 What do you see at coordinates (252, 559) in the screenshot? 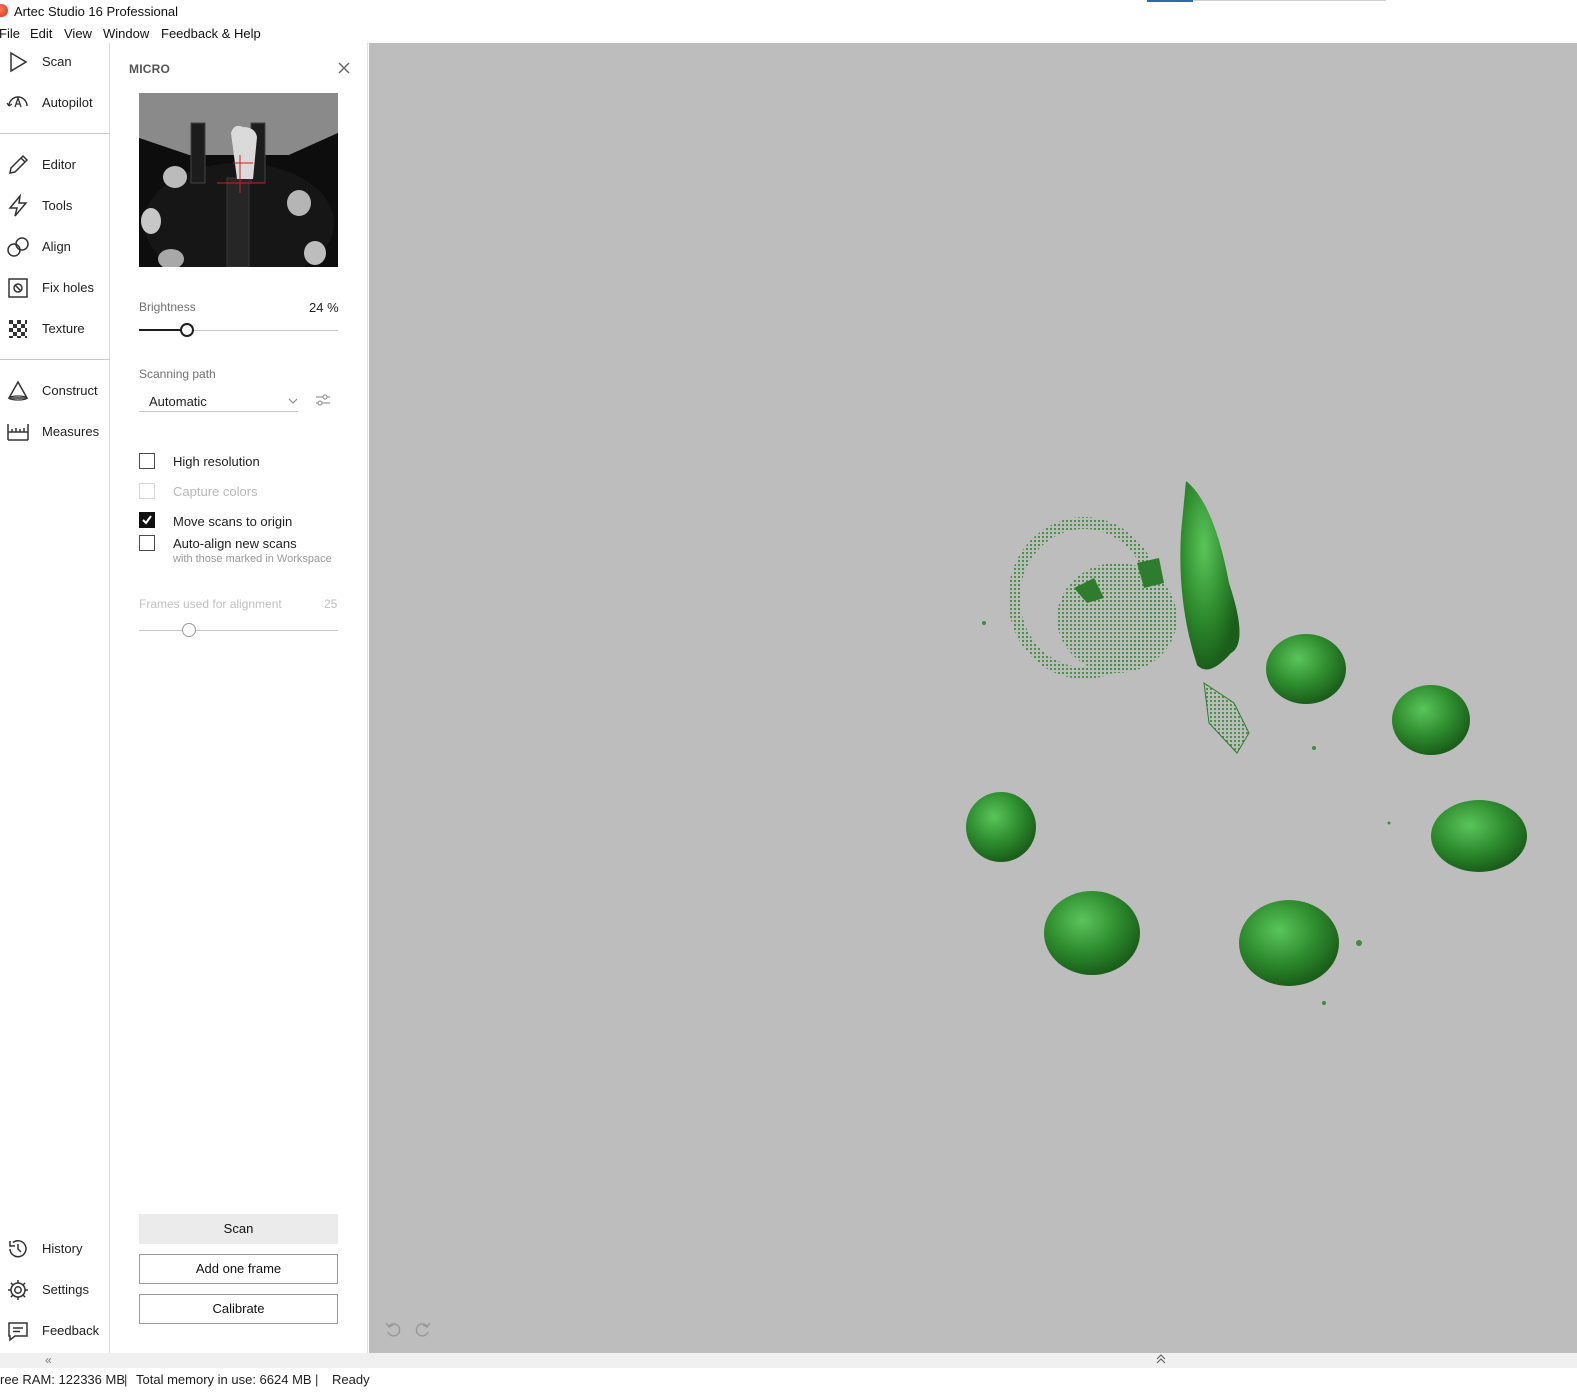
I see `auto-align-sublabel: with those marked in Workspace` at bounding box center [252, 559].